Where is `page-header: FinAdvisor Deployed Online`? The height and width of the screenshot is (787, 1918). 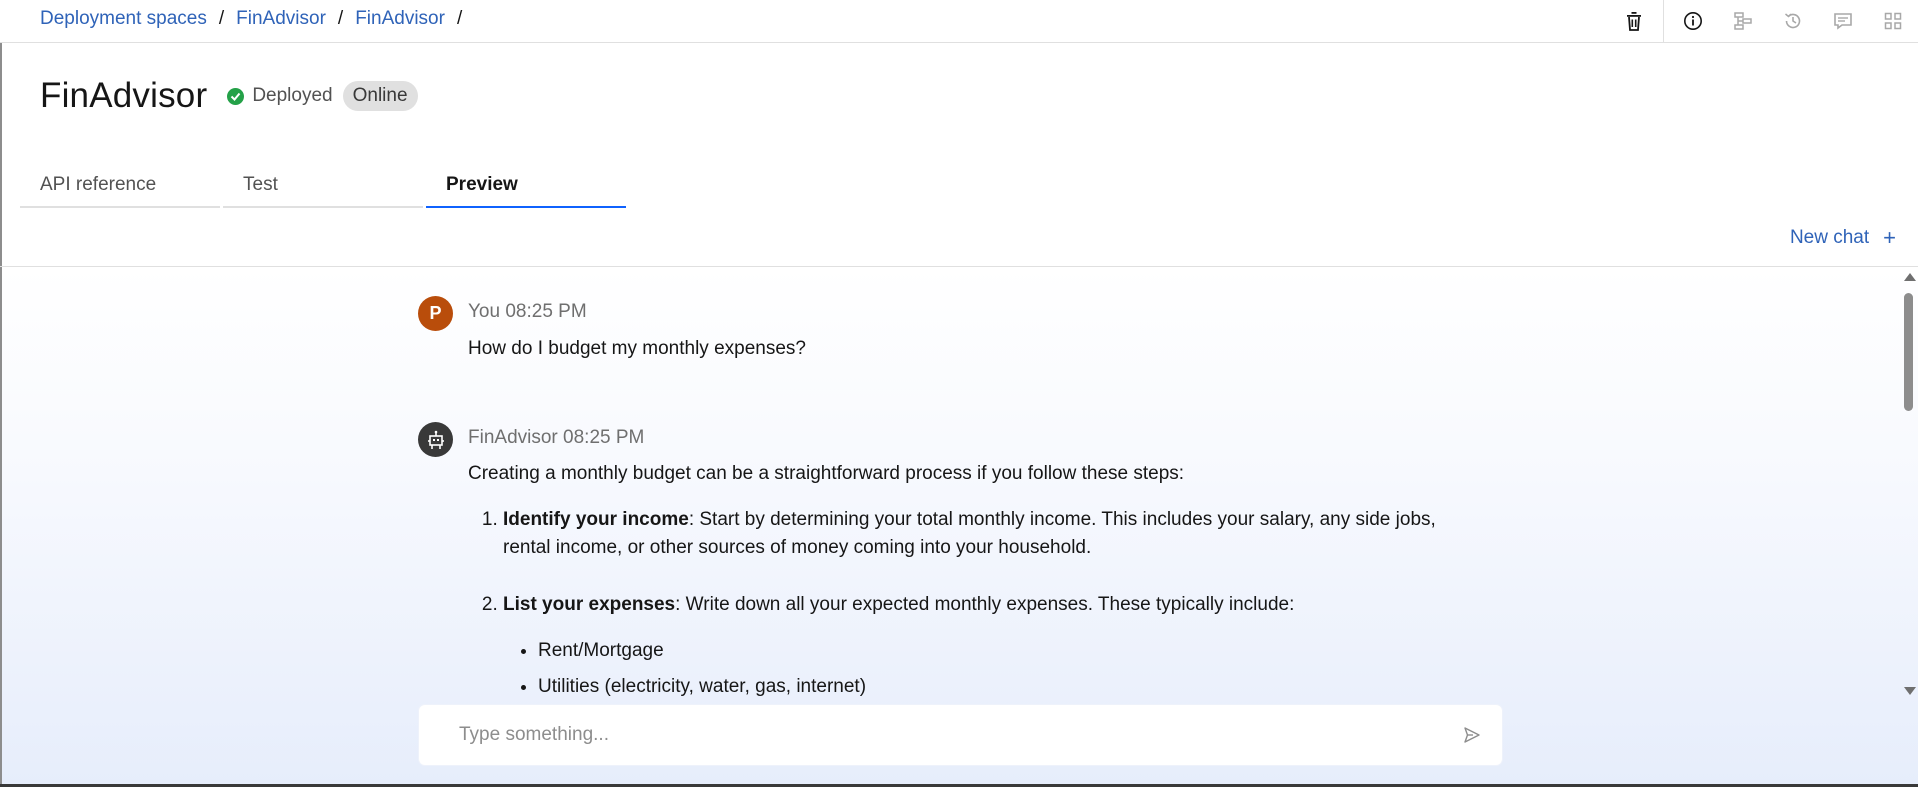
page-header: FinAdvisor Deployed Online is located at coordinates (229, 96).